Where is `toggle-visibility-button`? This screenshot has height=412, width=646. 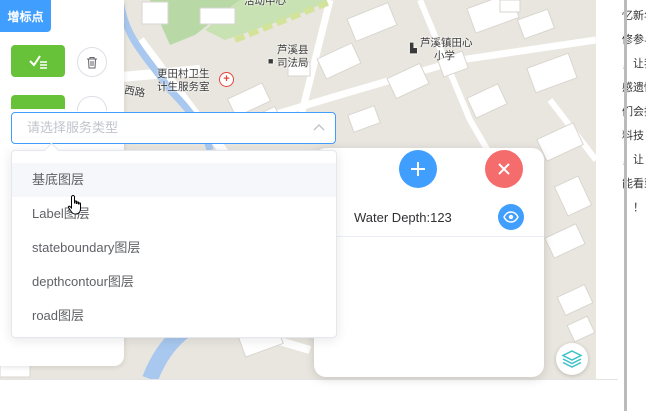
toggle-visibility-button is located at coordinates (511, 217).